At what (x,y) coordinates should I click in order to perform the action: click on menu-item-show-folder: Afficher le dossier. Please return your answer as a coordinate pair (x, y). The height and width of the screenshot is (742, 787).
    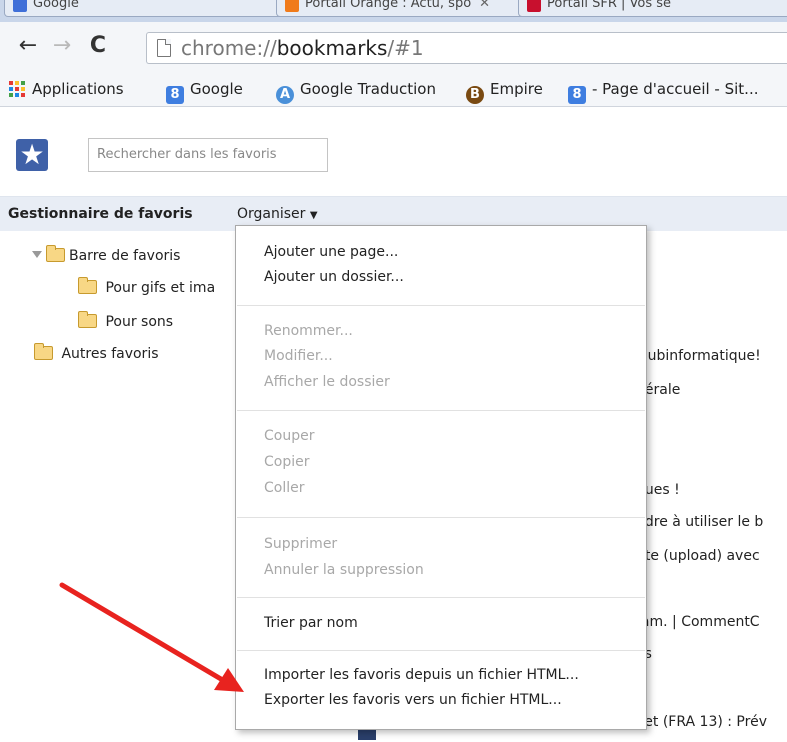
    Looking at the image, I should click on (327, 382).